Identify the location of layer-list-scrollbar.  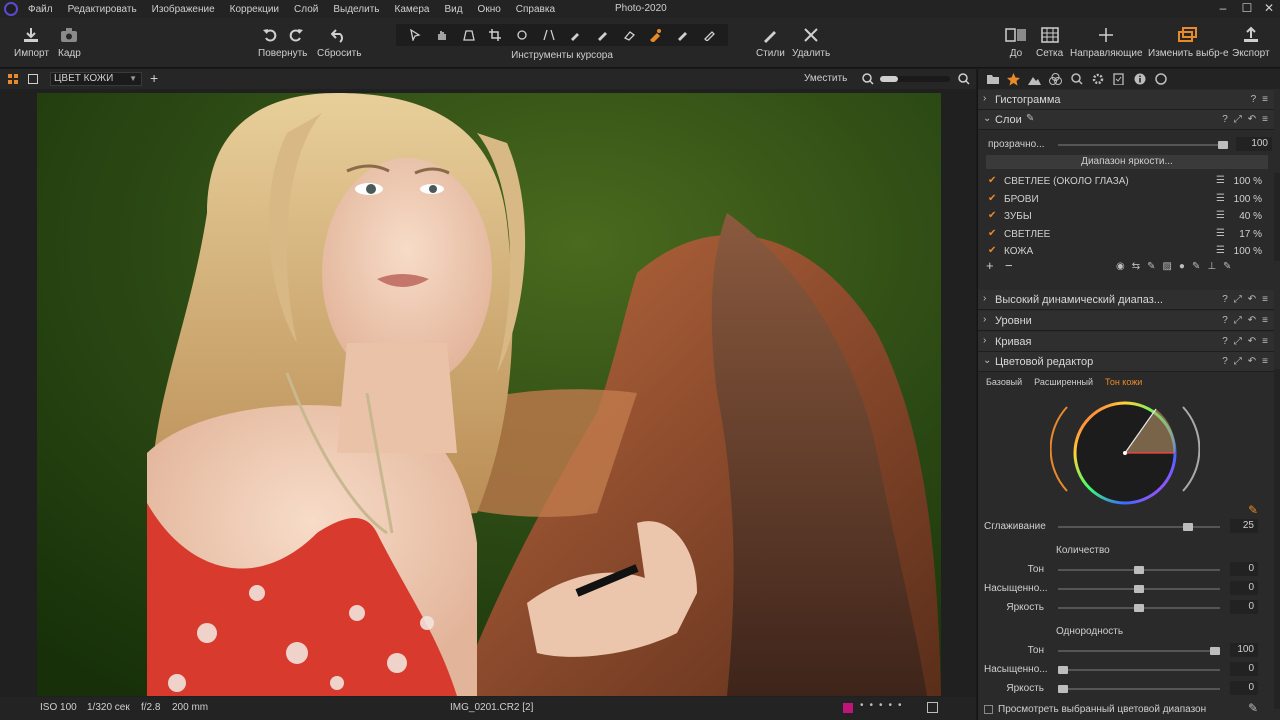
(1277, 217).